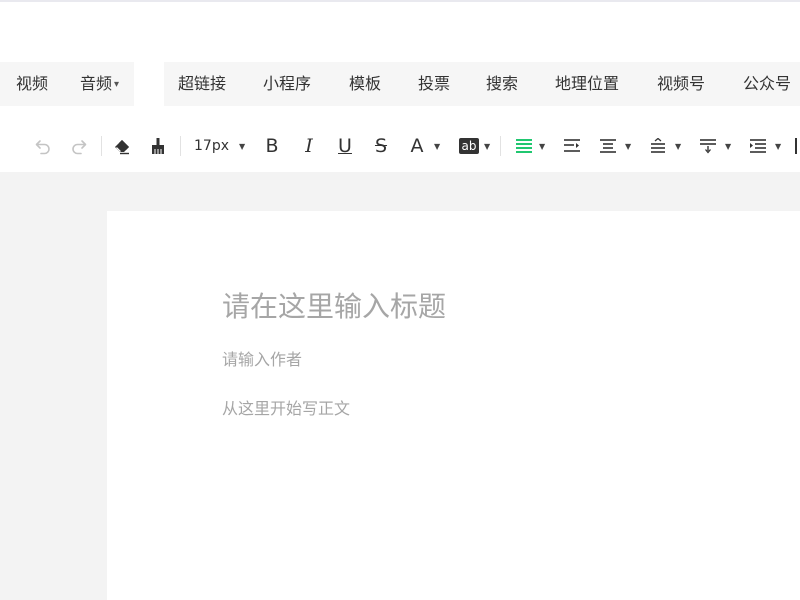  What do you see at coordinates (417, 146) in the screenshot?
I see `font-color-button: A` at bounding box center [417, 146].